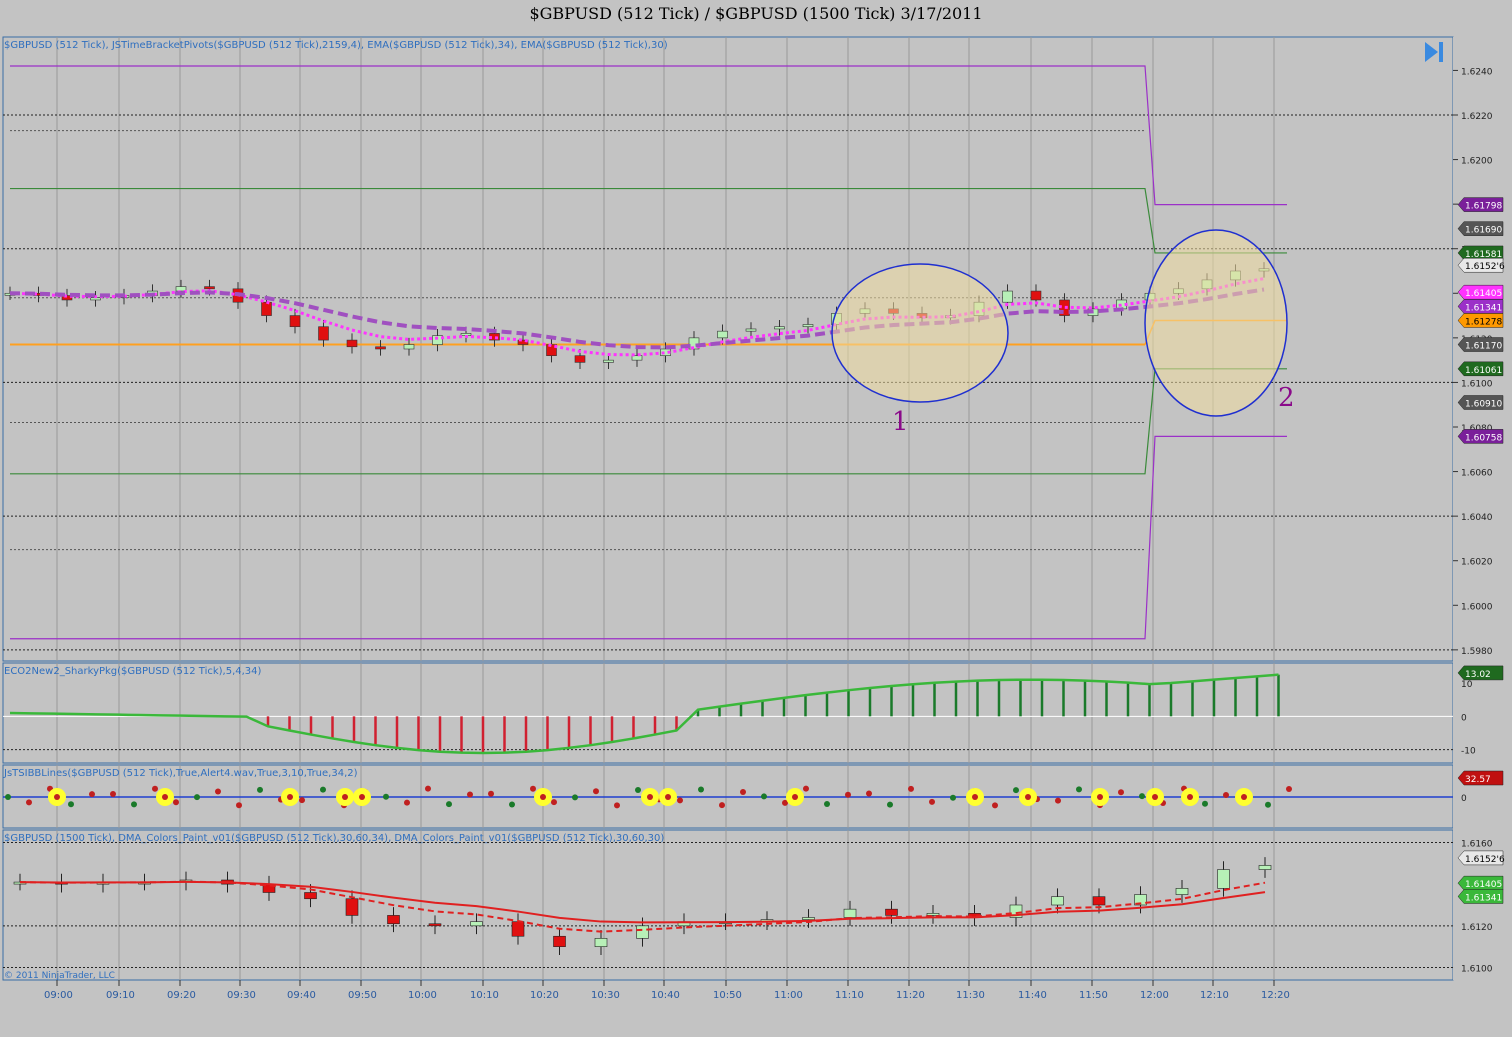 The image size is (1512, 1037). What do you see at coordinates (1483, 438) in the screenshot?
I see `price-flag-text: 1.60758` at bounding box center [1483, 438].